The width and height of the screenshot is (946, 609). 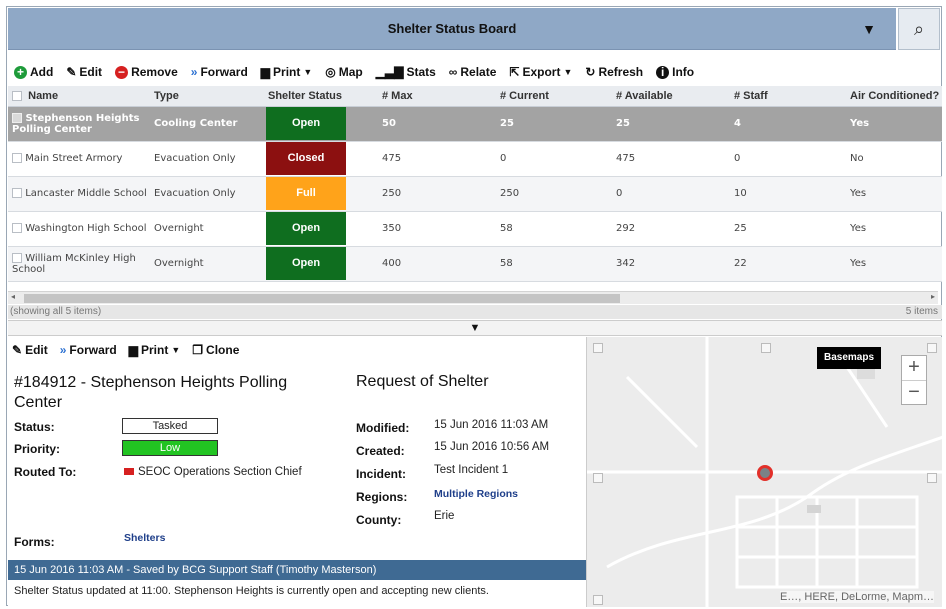 I want to click on map-building, so click(x=814, y=509).